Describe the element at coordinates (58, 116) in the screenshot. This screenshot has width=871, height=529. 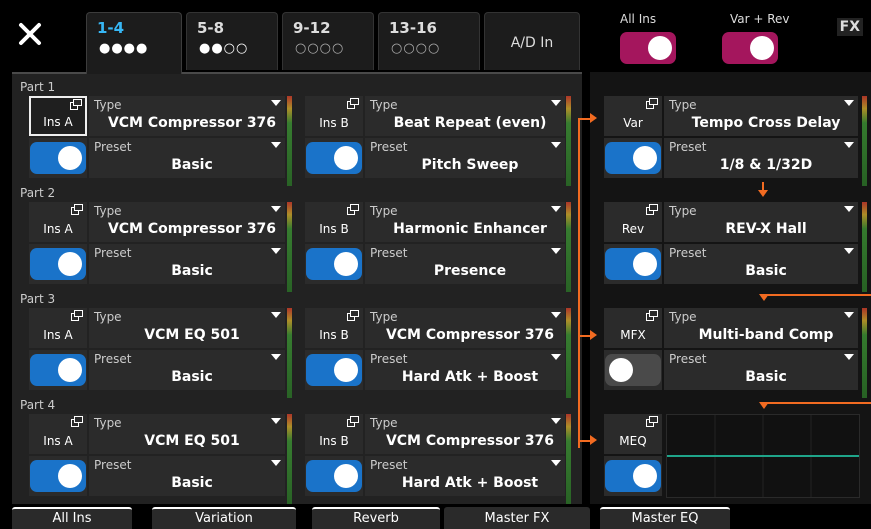
I see `part1-ins-a-edit-button: Ins A` at that location.